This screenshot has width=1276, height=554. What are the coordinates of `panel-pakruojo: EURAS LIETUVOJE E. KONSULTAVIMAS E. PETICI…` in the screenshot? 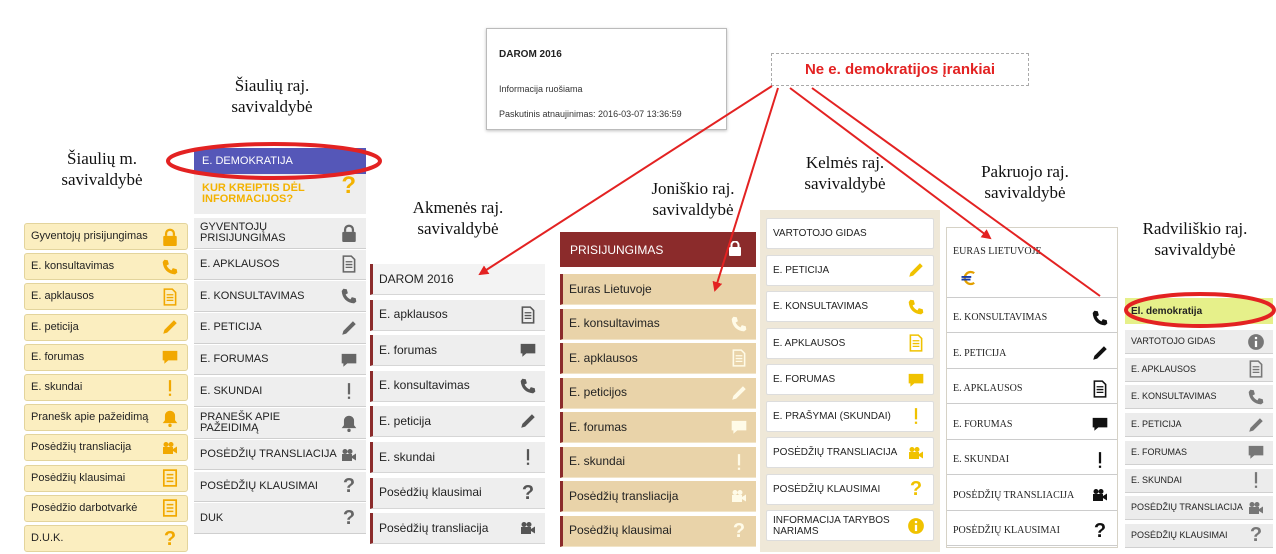 It's located at (1032, 387).